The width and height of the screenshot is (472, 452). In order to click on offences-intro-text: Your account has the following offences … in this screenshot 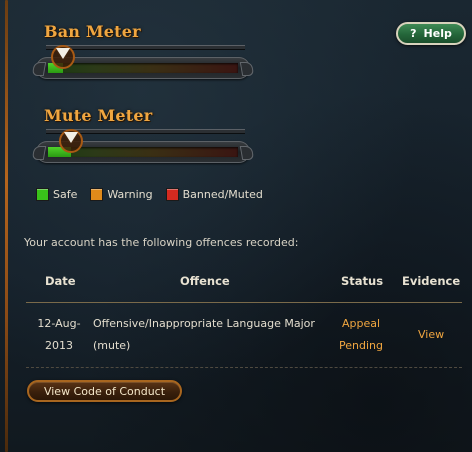, I will do `click(161, 242)`.